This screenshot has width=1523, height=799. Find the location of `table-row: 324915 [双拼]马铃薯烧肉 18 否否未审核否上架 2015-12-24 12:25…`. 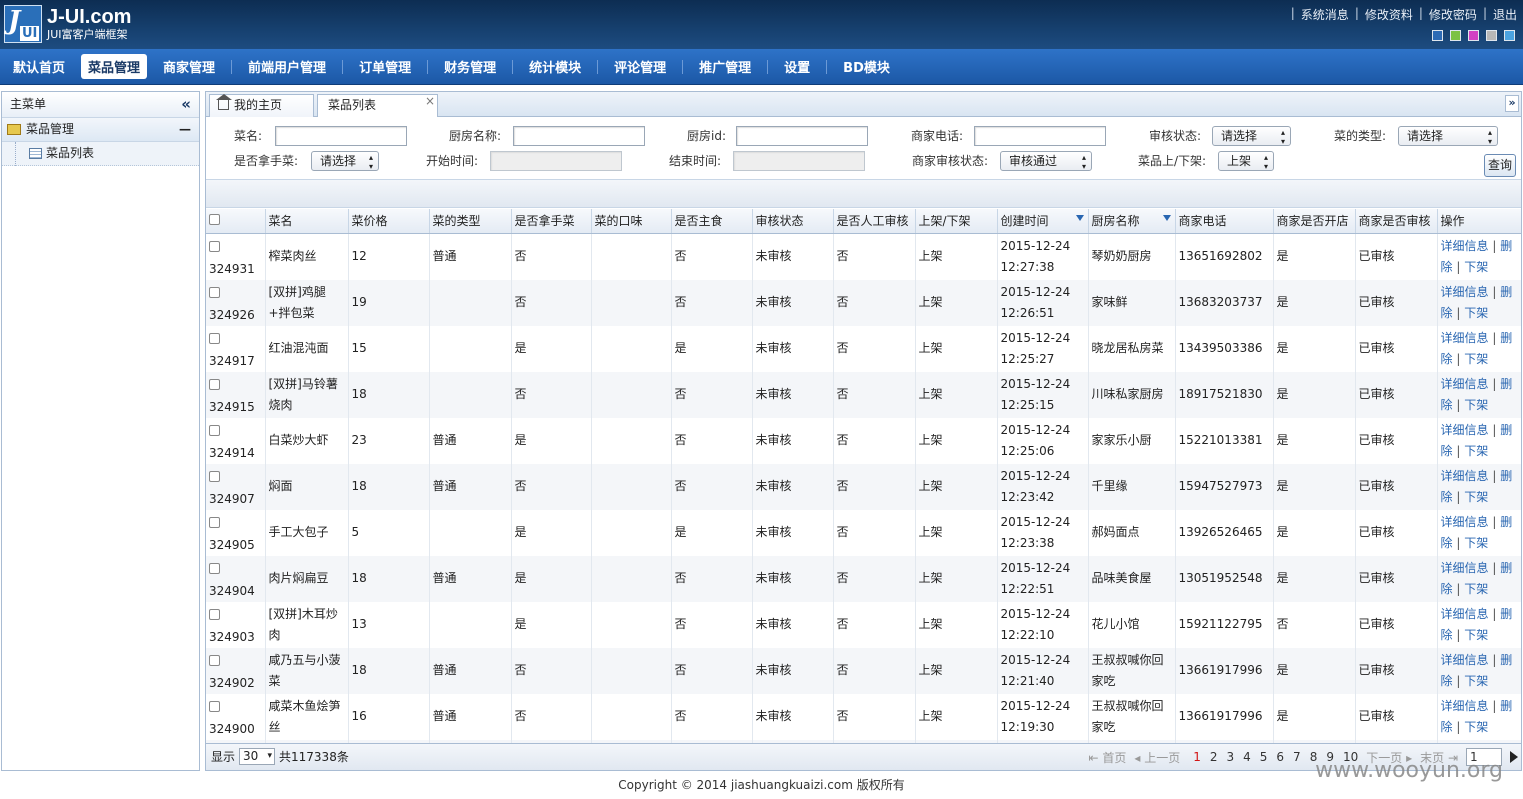

table-row: 324915 [双拼]马铃薯烧肉 18 否否未审核否上架 2015-12-24 12:25… is located at coordinates (863, 394).